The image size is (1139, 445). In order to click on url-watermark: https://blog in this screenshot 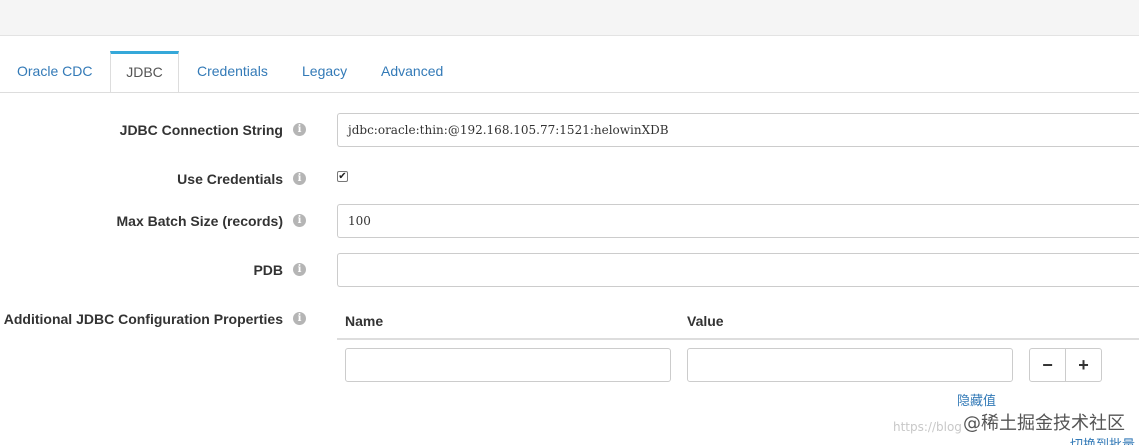, I will do `click(927, 427)`.